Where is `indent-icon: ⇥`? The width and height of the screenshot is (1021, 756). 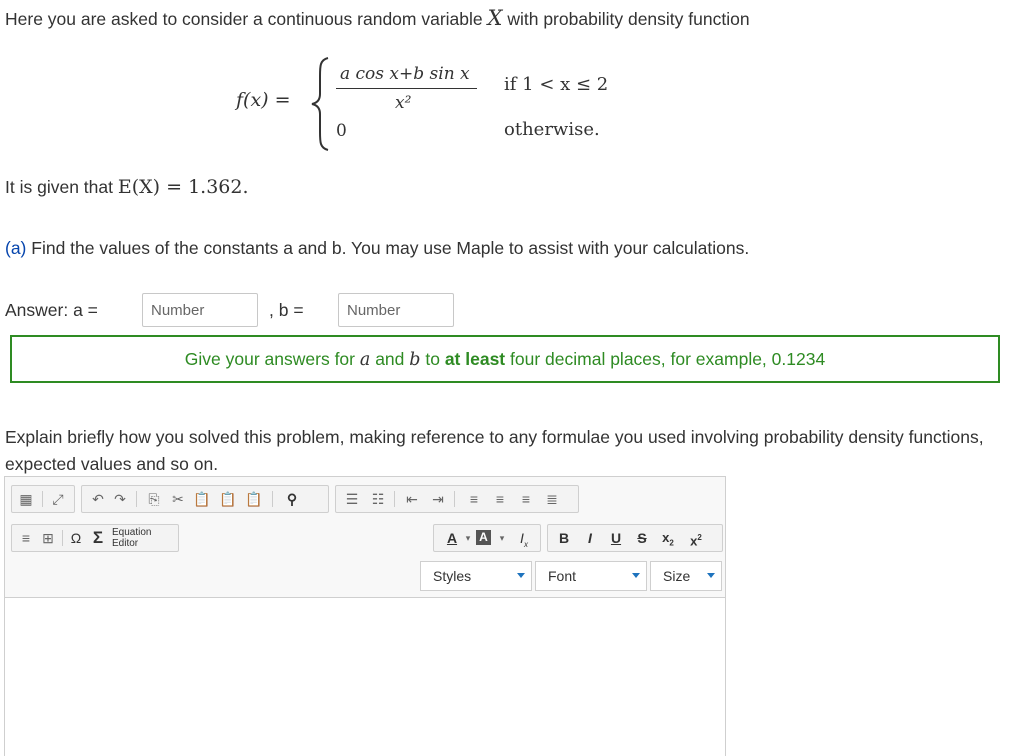
indent-icon: ⇥ is located at coordinates (438, 499).